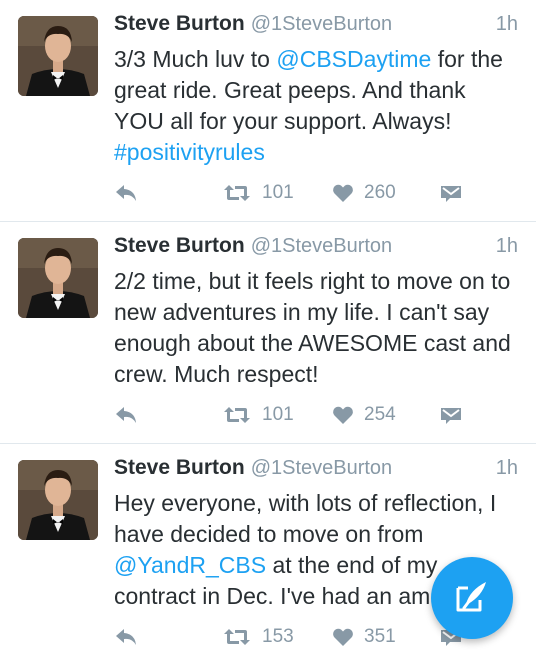 The image size is (536, 666). I want to click on retweet-count: 153, so click(278, 636).